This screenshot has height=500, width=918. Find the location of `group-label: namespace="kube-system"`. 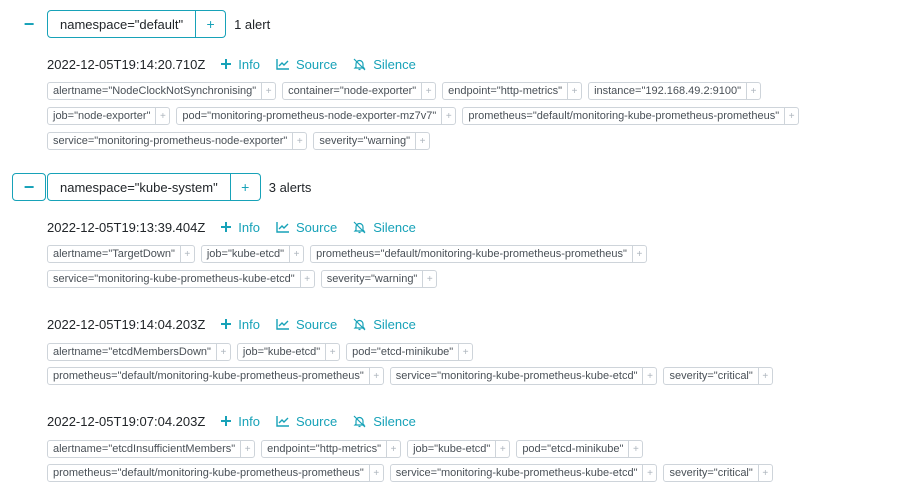

group-label: namespace="kube-system" is located at coordinates (139, 187).